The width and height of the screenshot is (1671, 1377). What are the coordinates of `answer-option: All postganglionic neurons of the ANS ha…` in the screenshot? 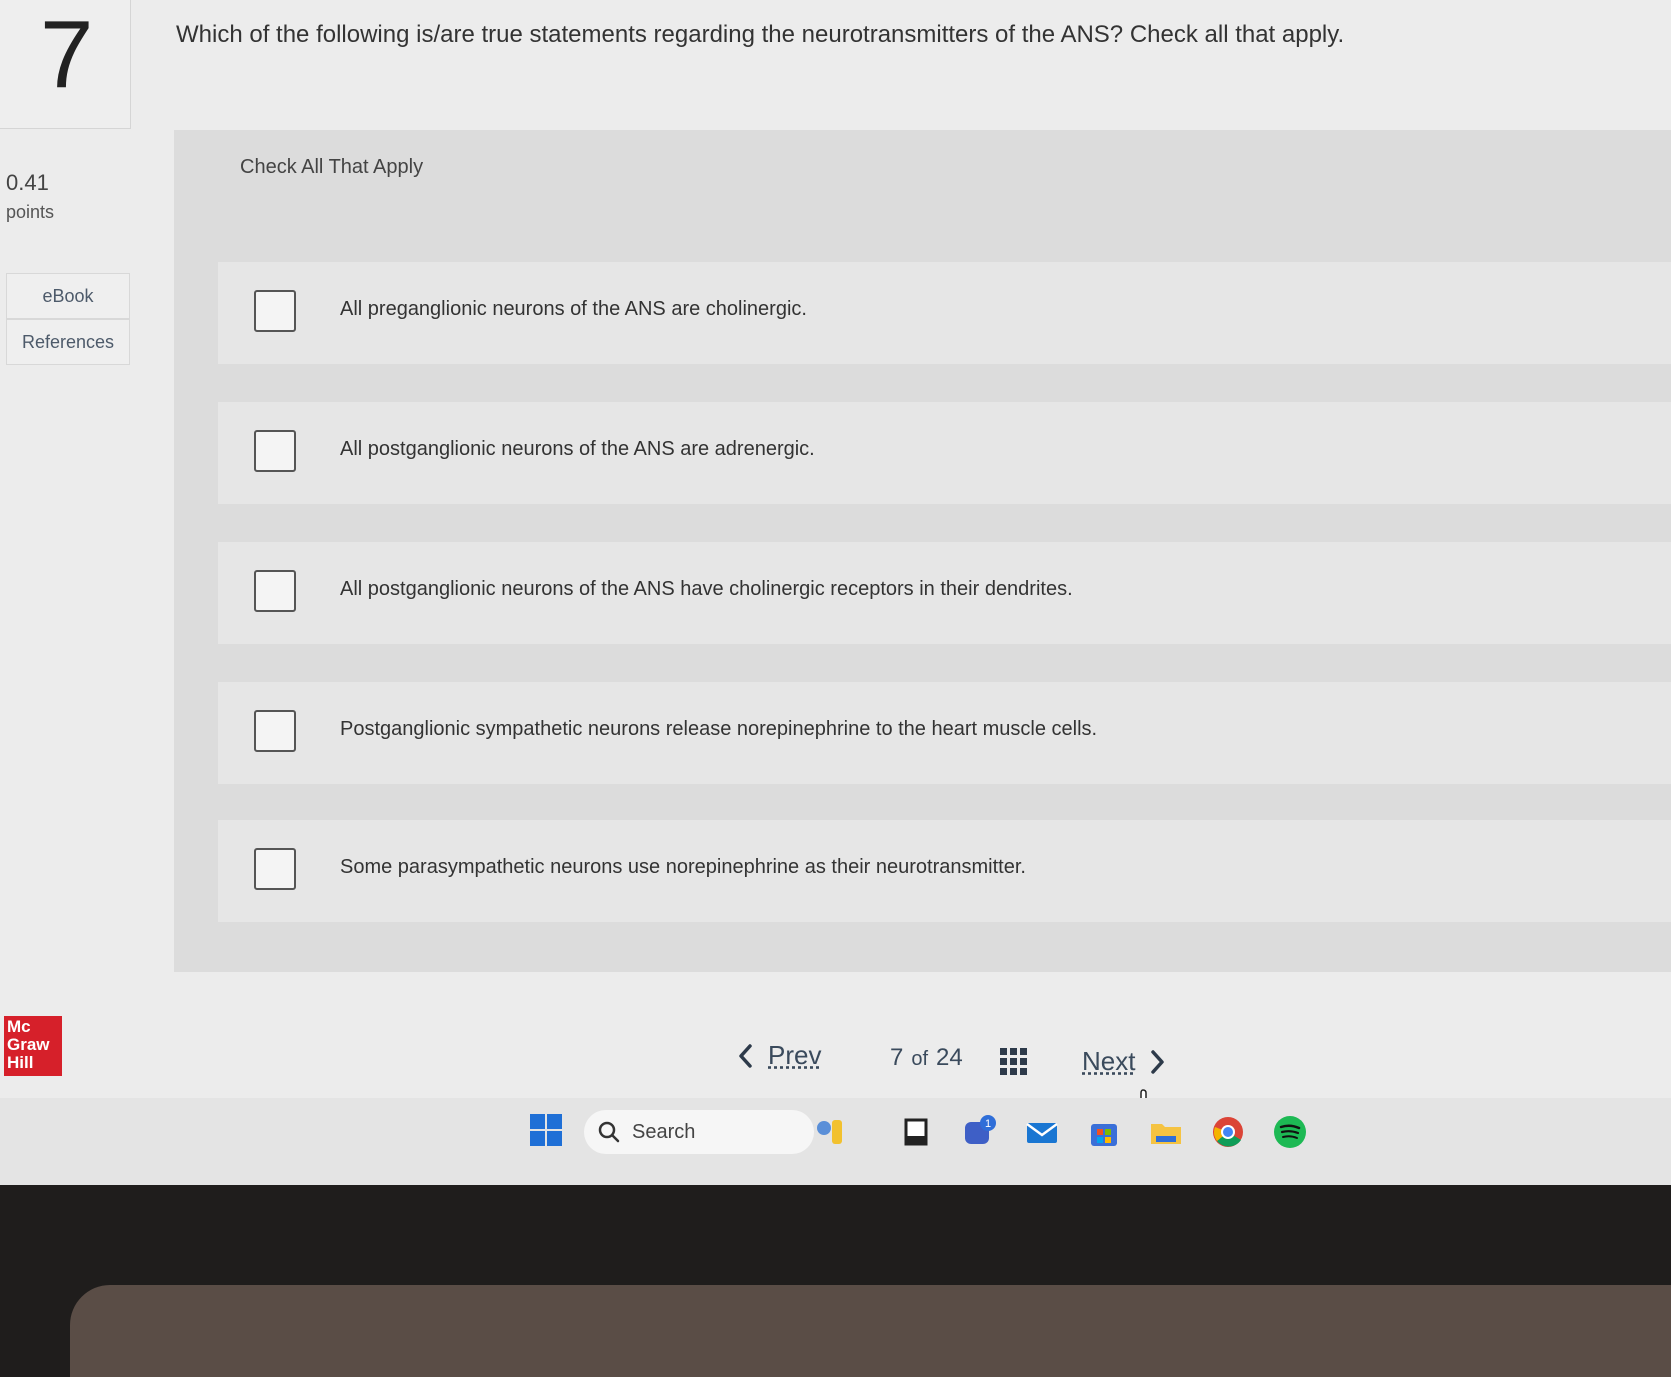 It's located at (944, 593).